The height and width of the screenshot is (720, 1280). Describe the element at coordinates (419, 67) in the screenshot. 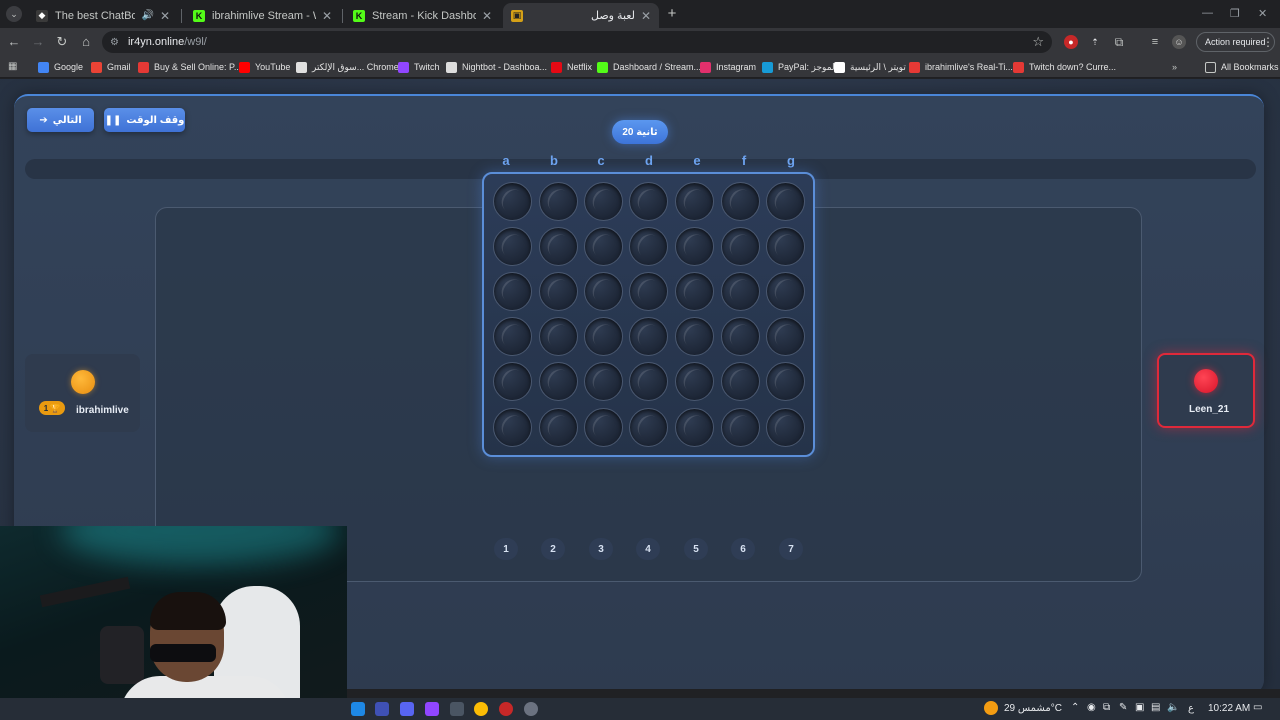

I see `bookmark-item: Twitch` at that location.